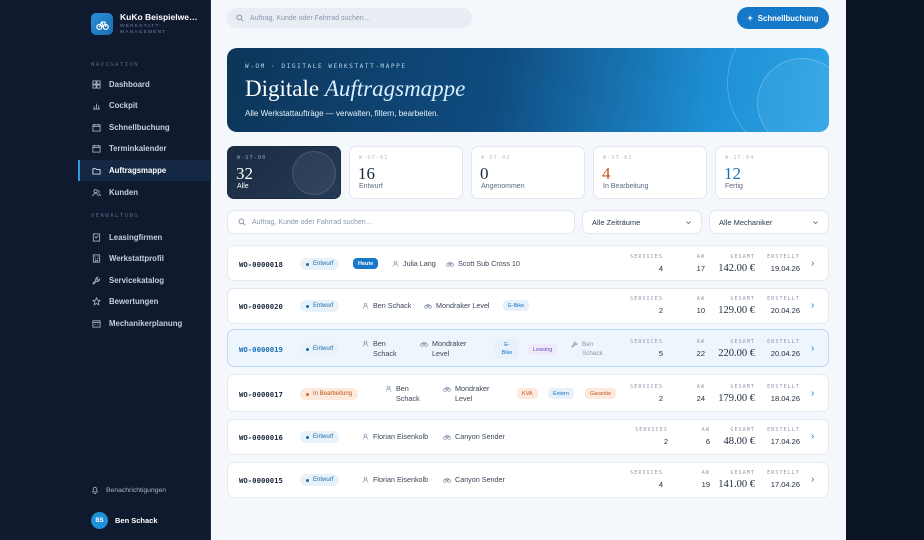 This screenshot has height=540, width=924. I want to click on nav-item-auftragsmappe: Auftragsmappe, so click(144, 170).